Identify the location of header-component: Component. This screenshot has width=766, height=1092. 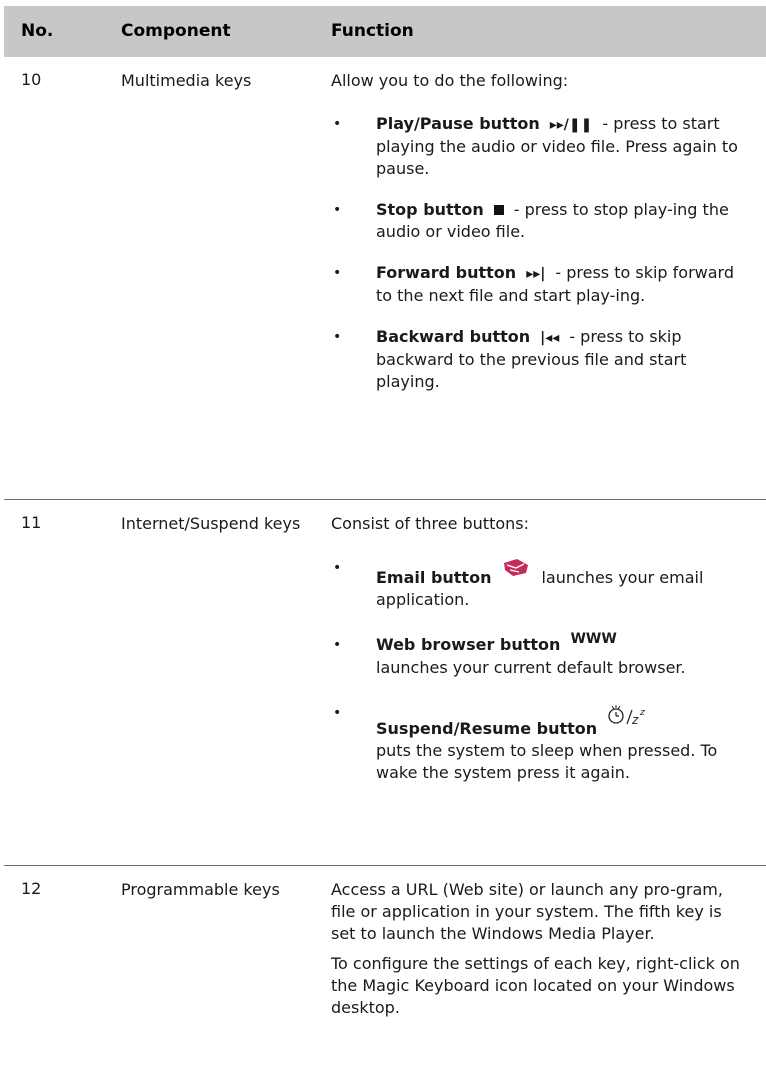
(176, 31).